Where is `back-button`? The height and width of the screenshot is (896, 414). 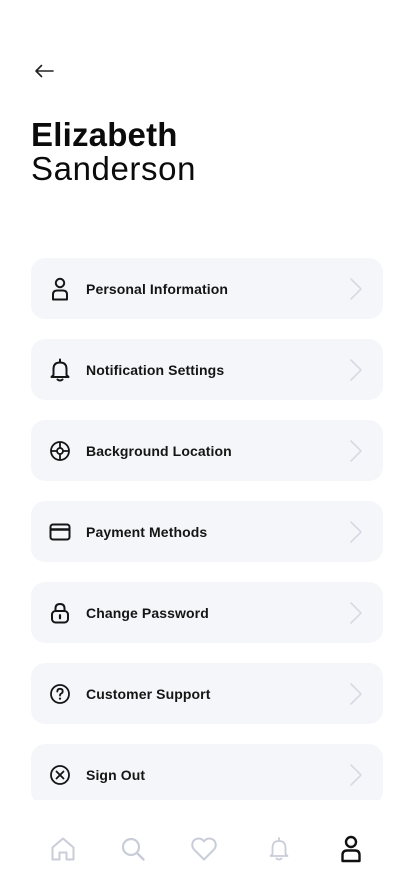 back-button is located at coordinates (44, 71).